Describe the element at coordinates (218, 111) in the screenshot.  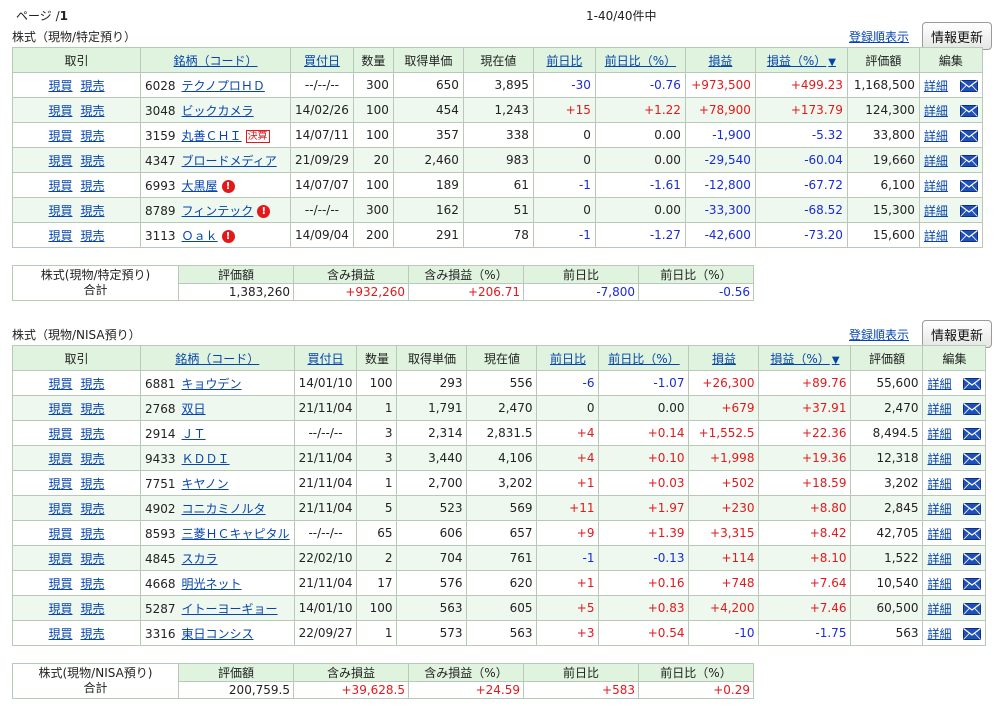
I see `stock-name-link: ビックカメラ` at that location.